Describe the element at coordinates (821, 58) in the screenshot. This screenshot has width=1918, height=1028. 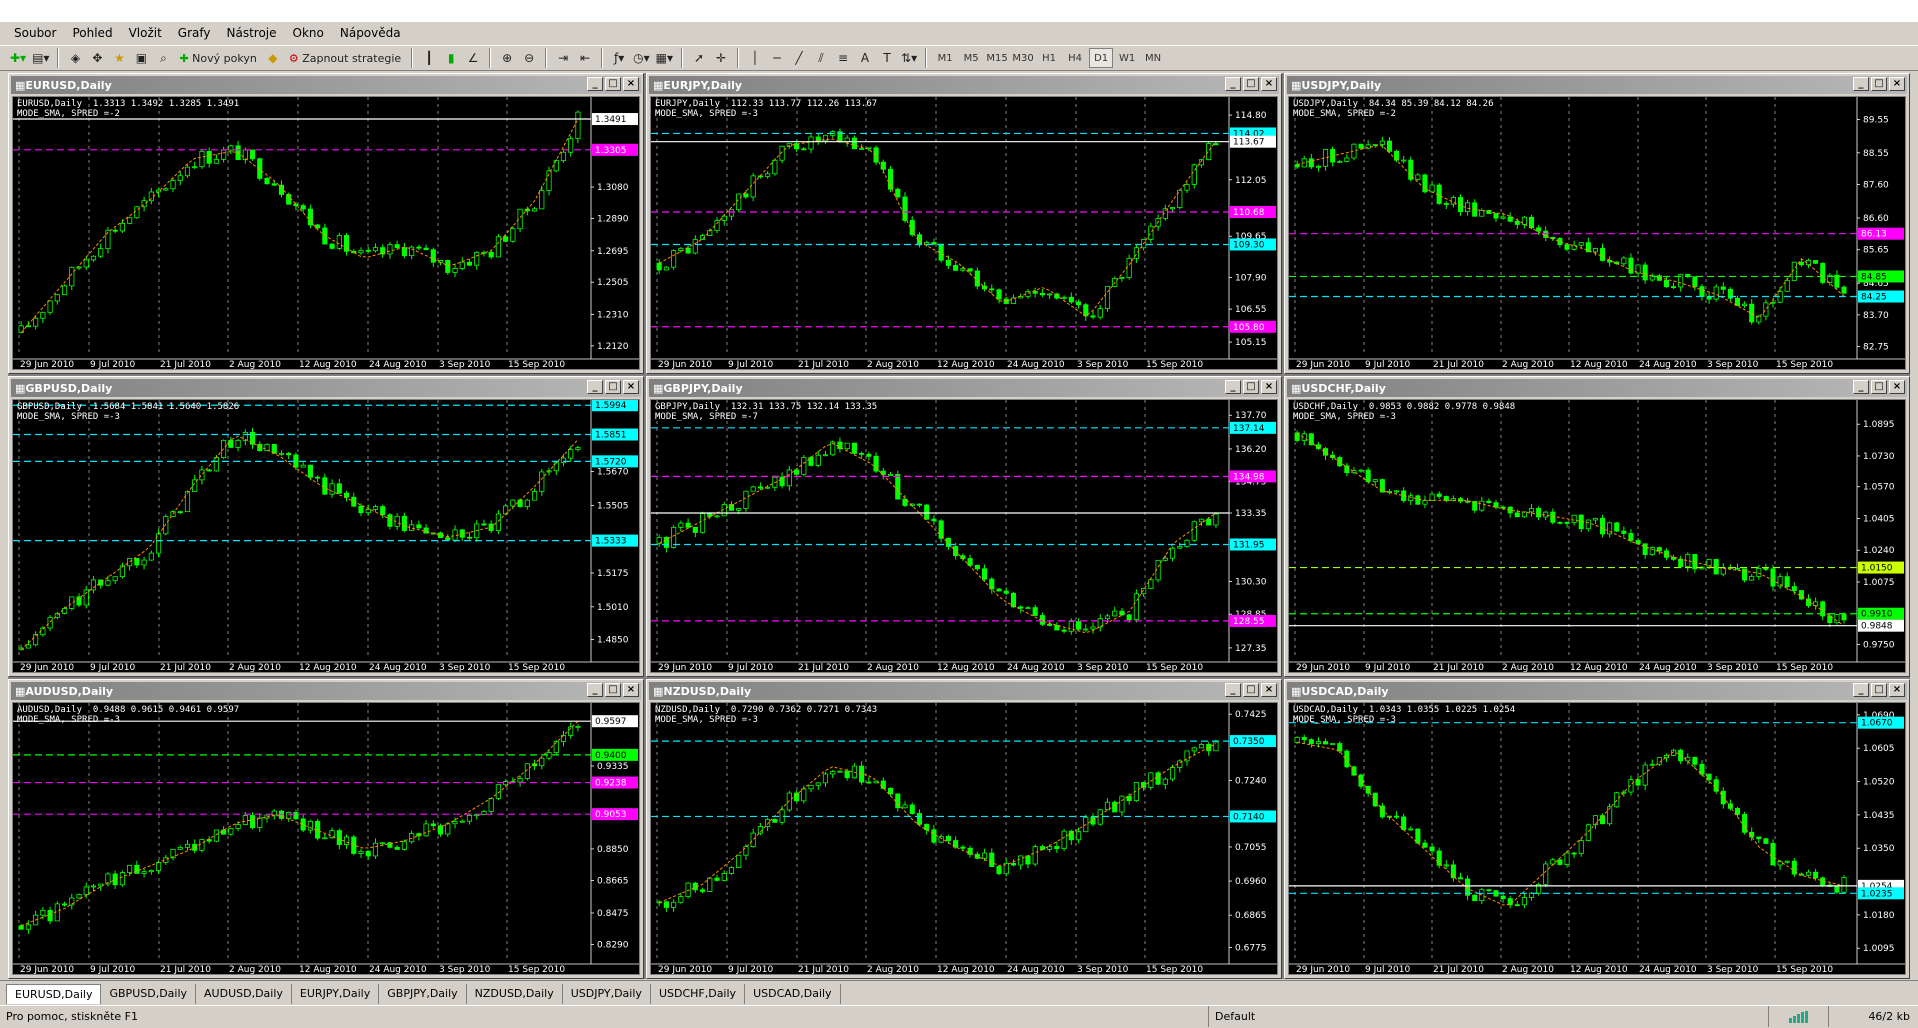
I see `channel-icon: ⫽` at that location.